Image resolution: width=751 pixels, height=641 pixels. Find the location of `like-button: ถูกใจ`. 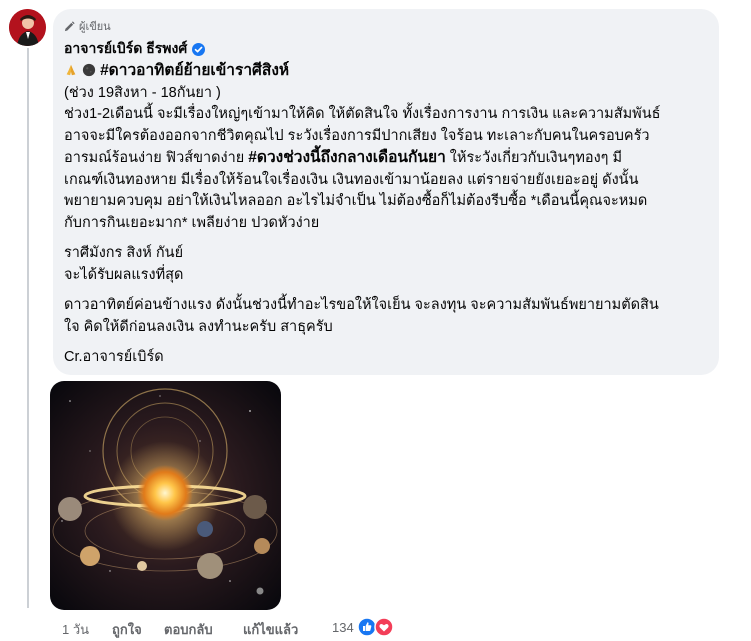

like-button: ถูกใจ is located at coordinates (127, 629).